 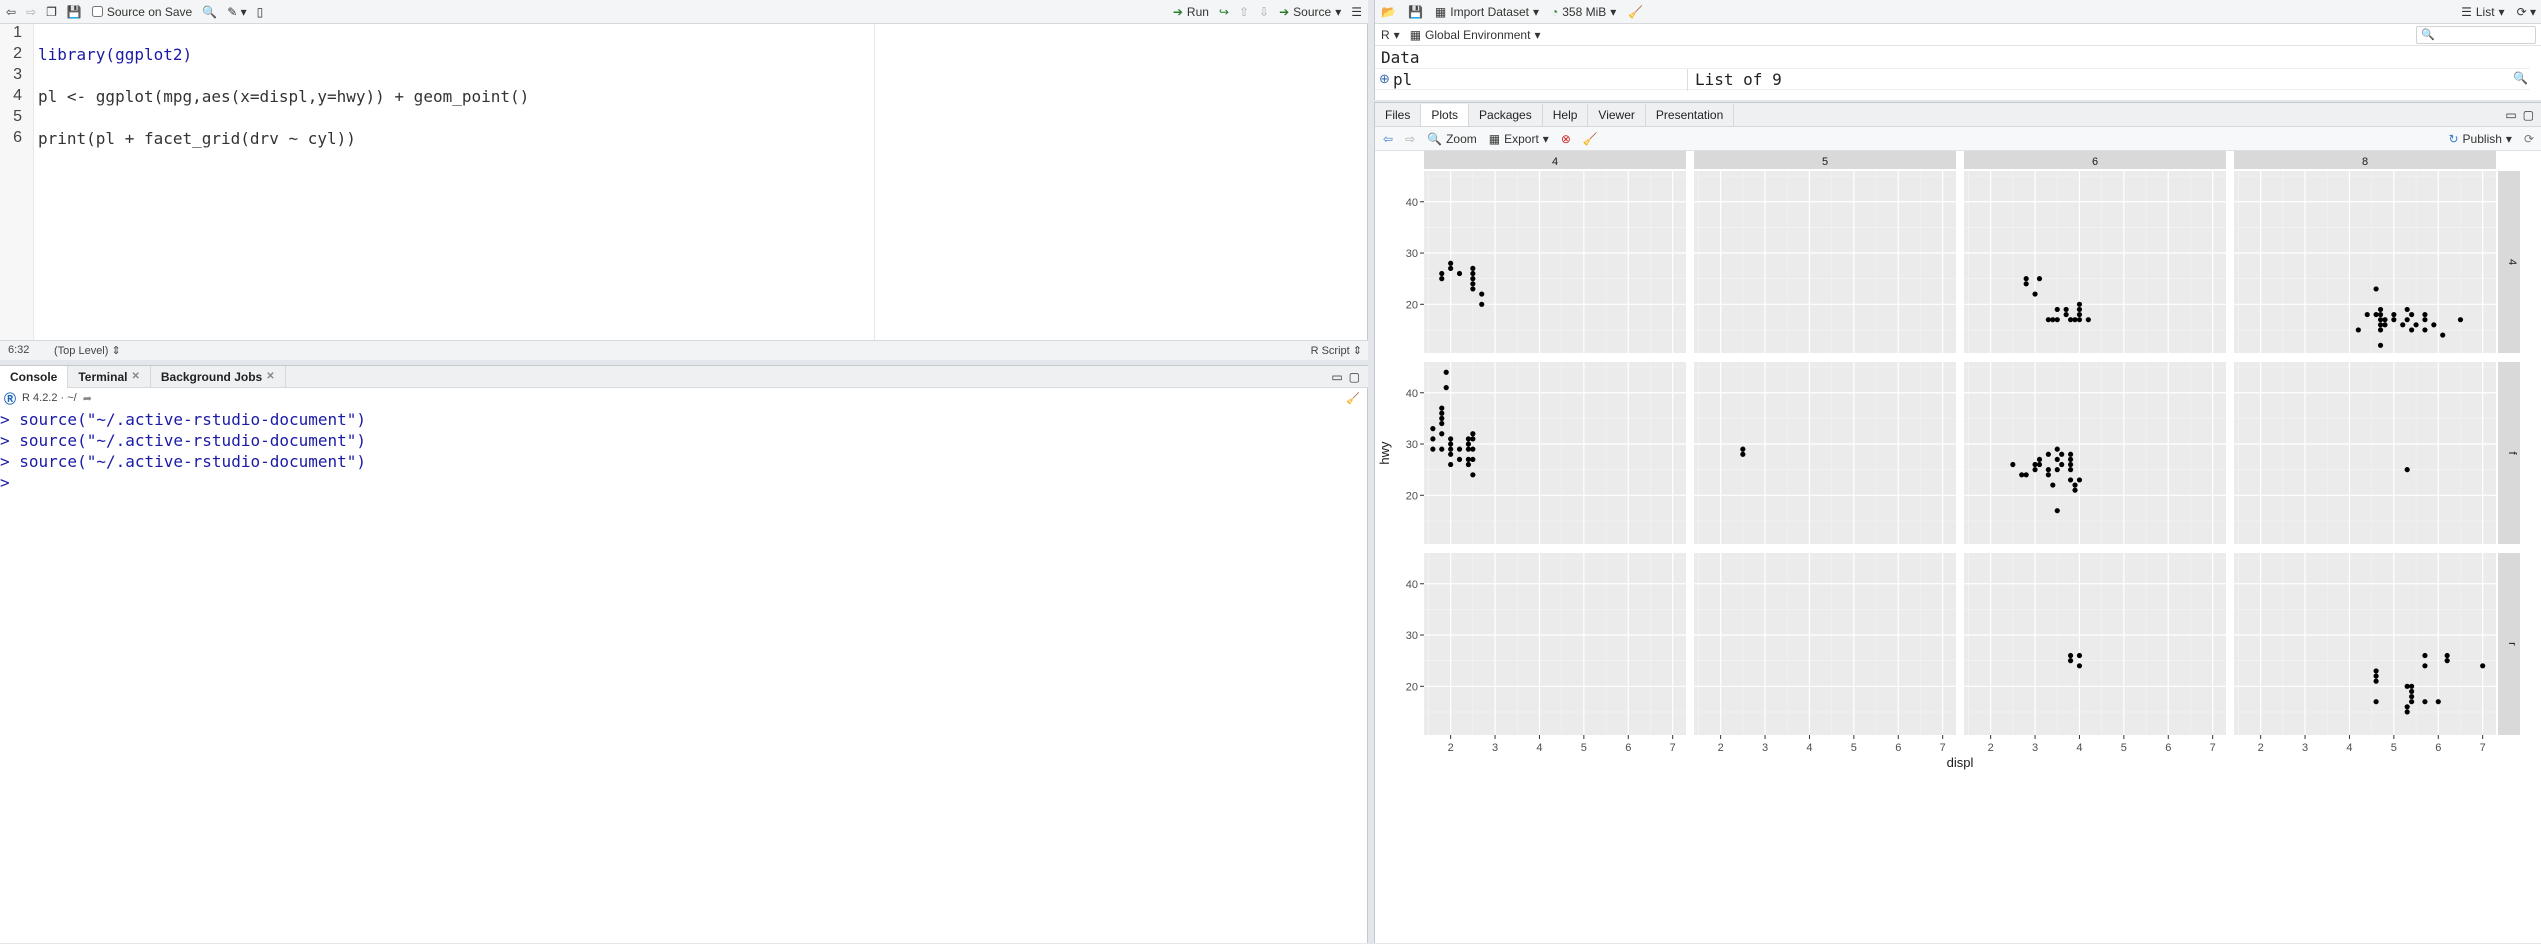 I want to click on next-plot-icon: ⇨, so click(x=1410, y=139).